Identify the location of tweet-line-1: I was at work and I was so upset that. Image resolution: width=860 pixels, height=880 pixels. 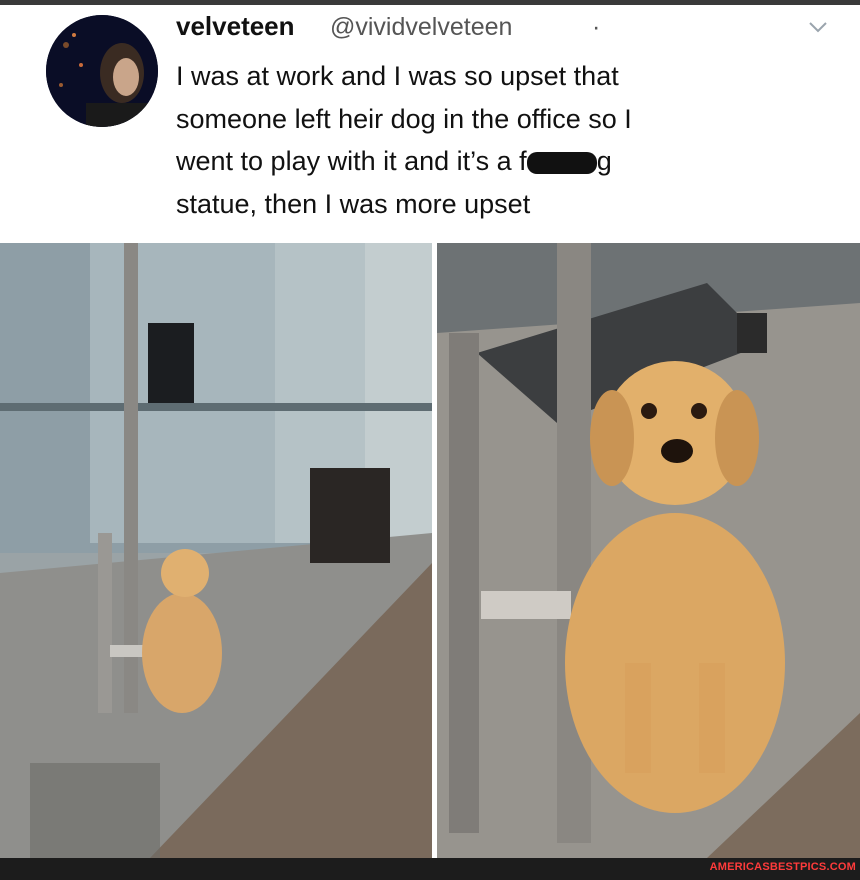
(397, 76).